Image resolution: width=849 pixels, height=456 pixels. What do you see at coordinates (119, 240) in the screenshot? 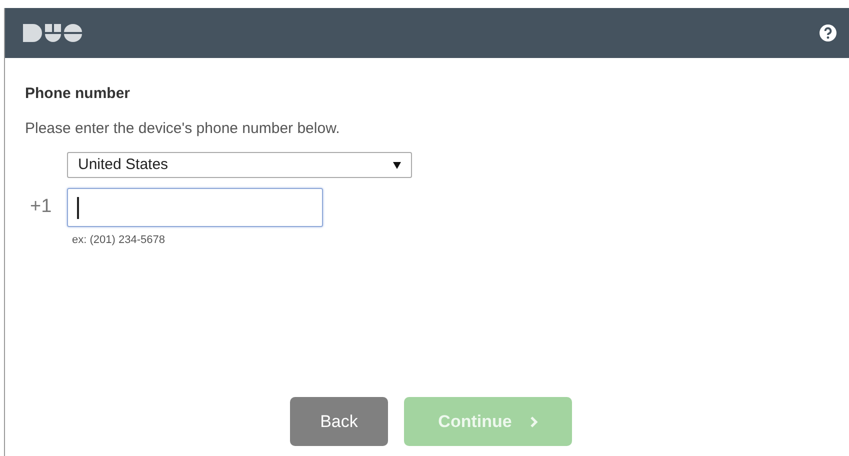
I see `phone-hint: ex: (201) 234-5678` at bounding box center [119, 240].